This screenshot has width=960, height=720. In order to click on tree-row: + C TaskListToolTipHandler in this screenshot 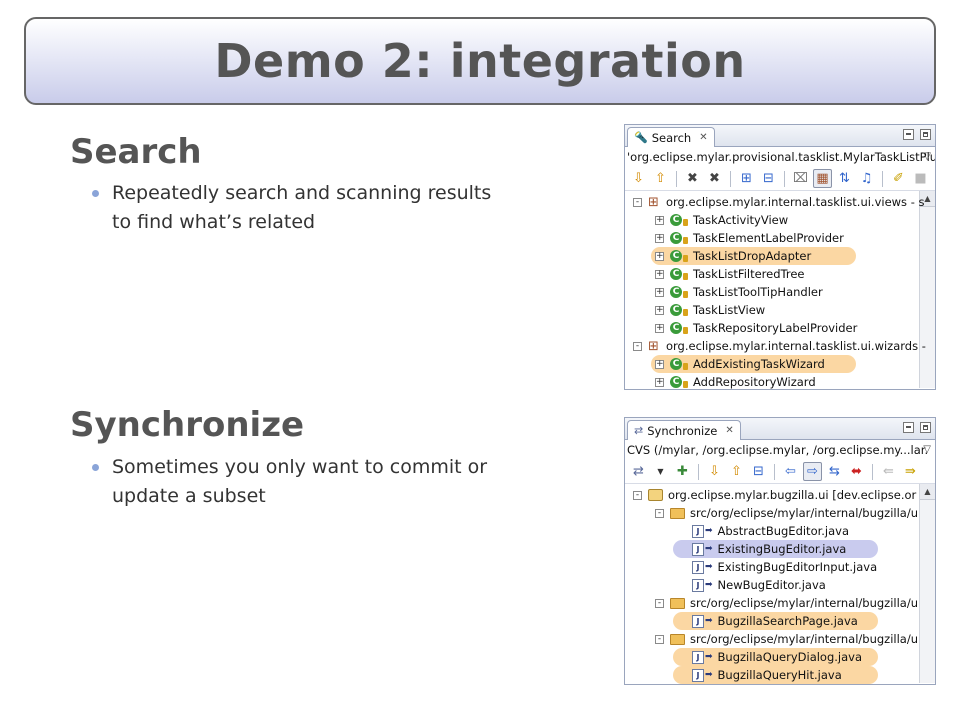, I will do `click(780, 292)`.